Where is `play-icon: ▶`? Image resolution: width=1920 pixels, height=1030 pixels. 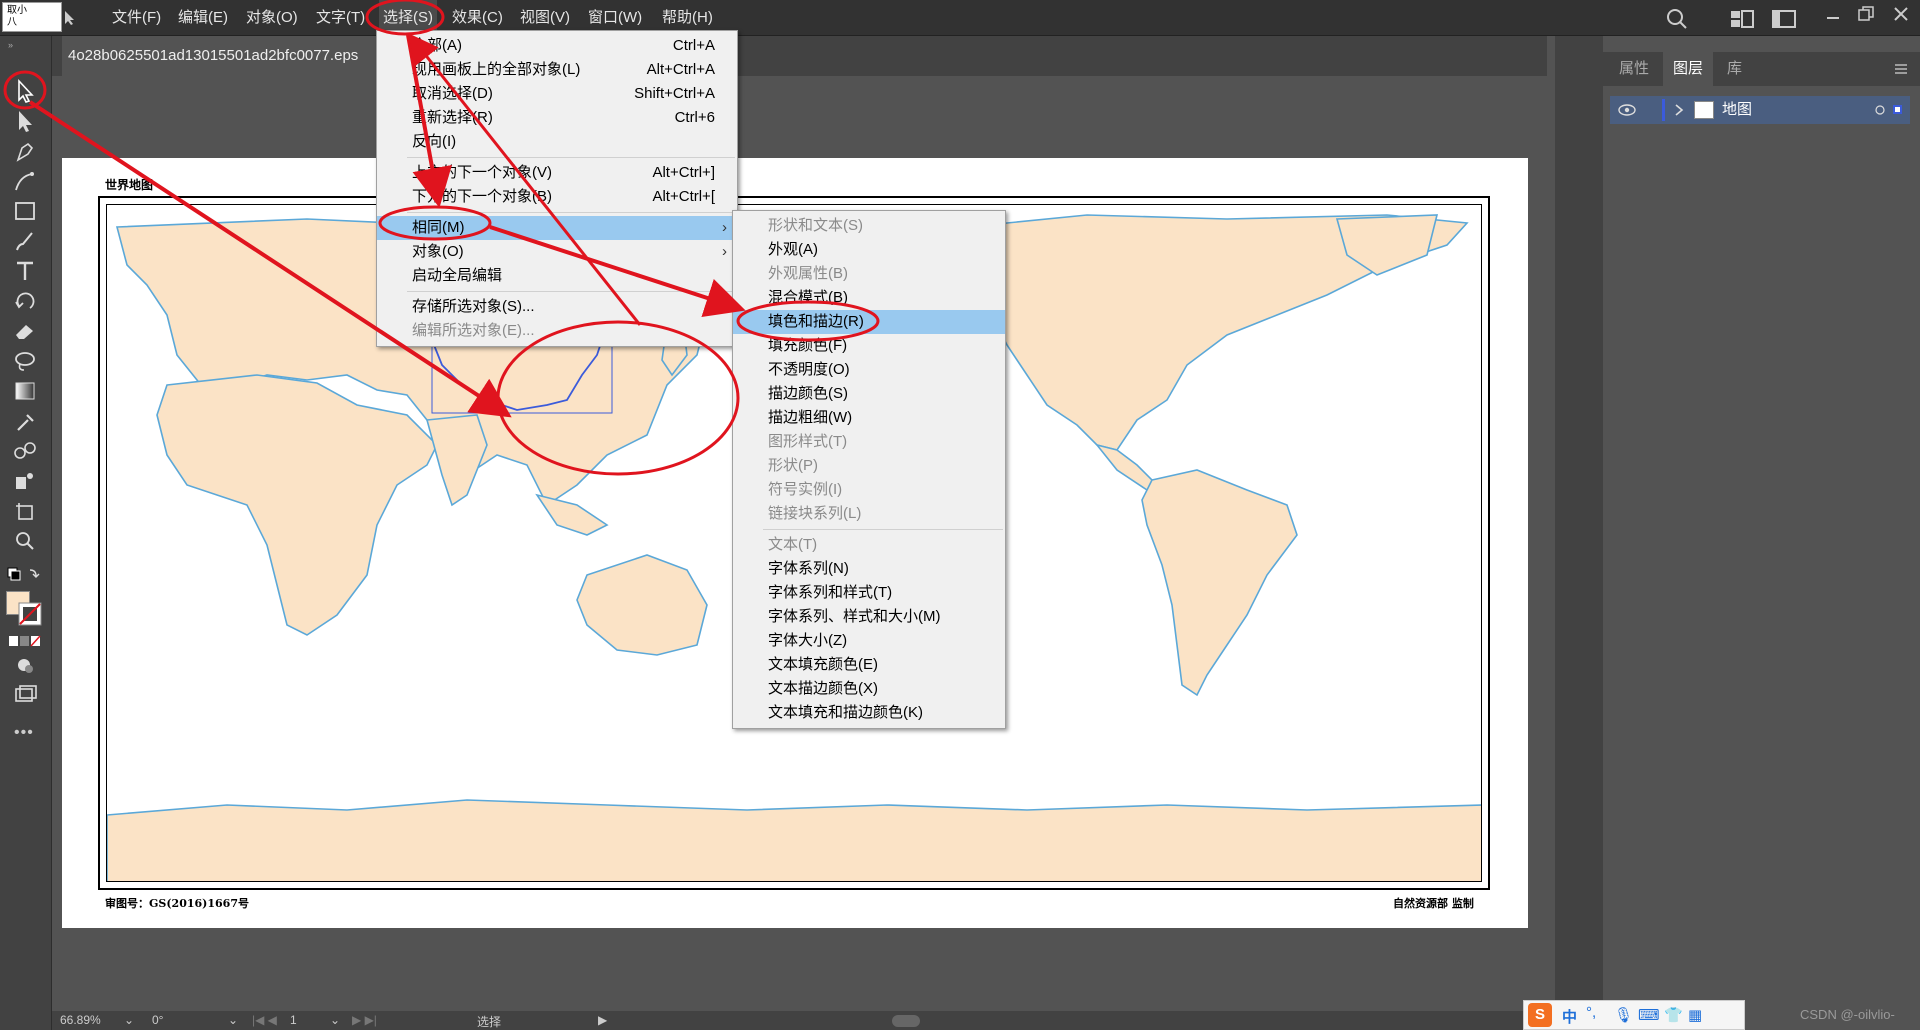
play-icon: ▶ is located at coordinates (602, 1020).